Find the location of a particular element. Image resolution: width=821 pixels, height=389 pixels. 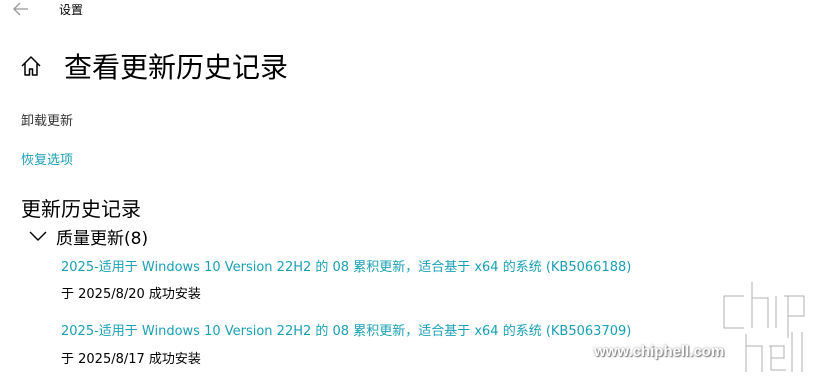

page-title: 查看更新历史记录 is located at coordinates (176, 67).